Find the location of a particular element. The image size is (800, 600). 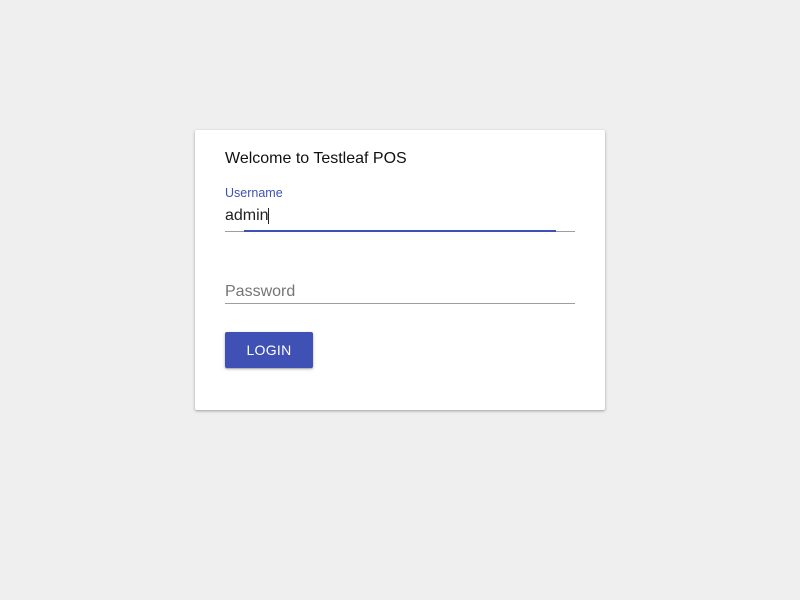

username-focus-underline is located at coordinates (400, 231).